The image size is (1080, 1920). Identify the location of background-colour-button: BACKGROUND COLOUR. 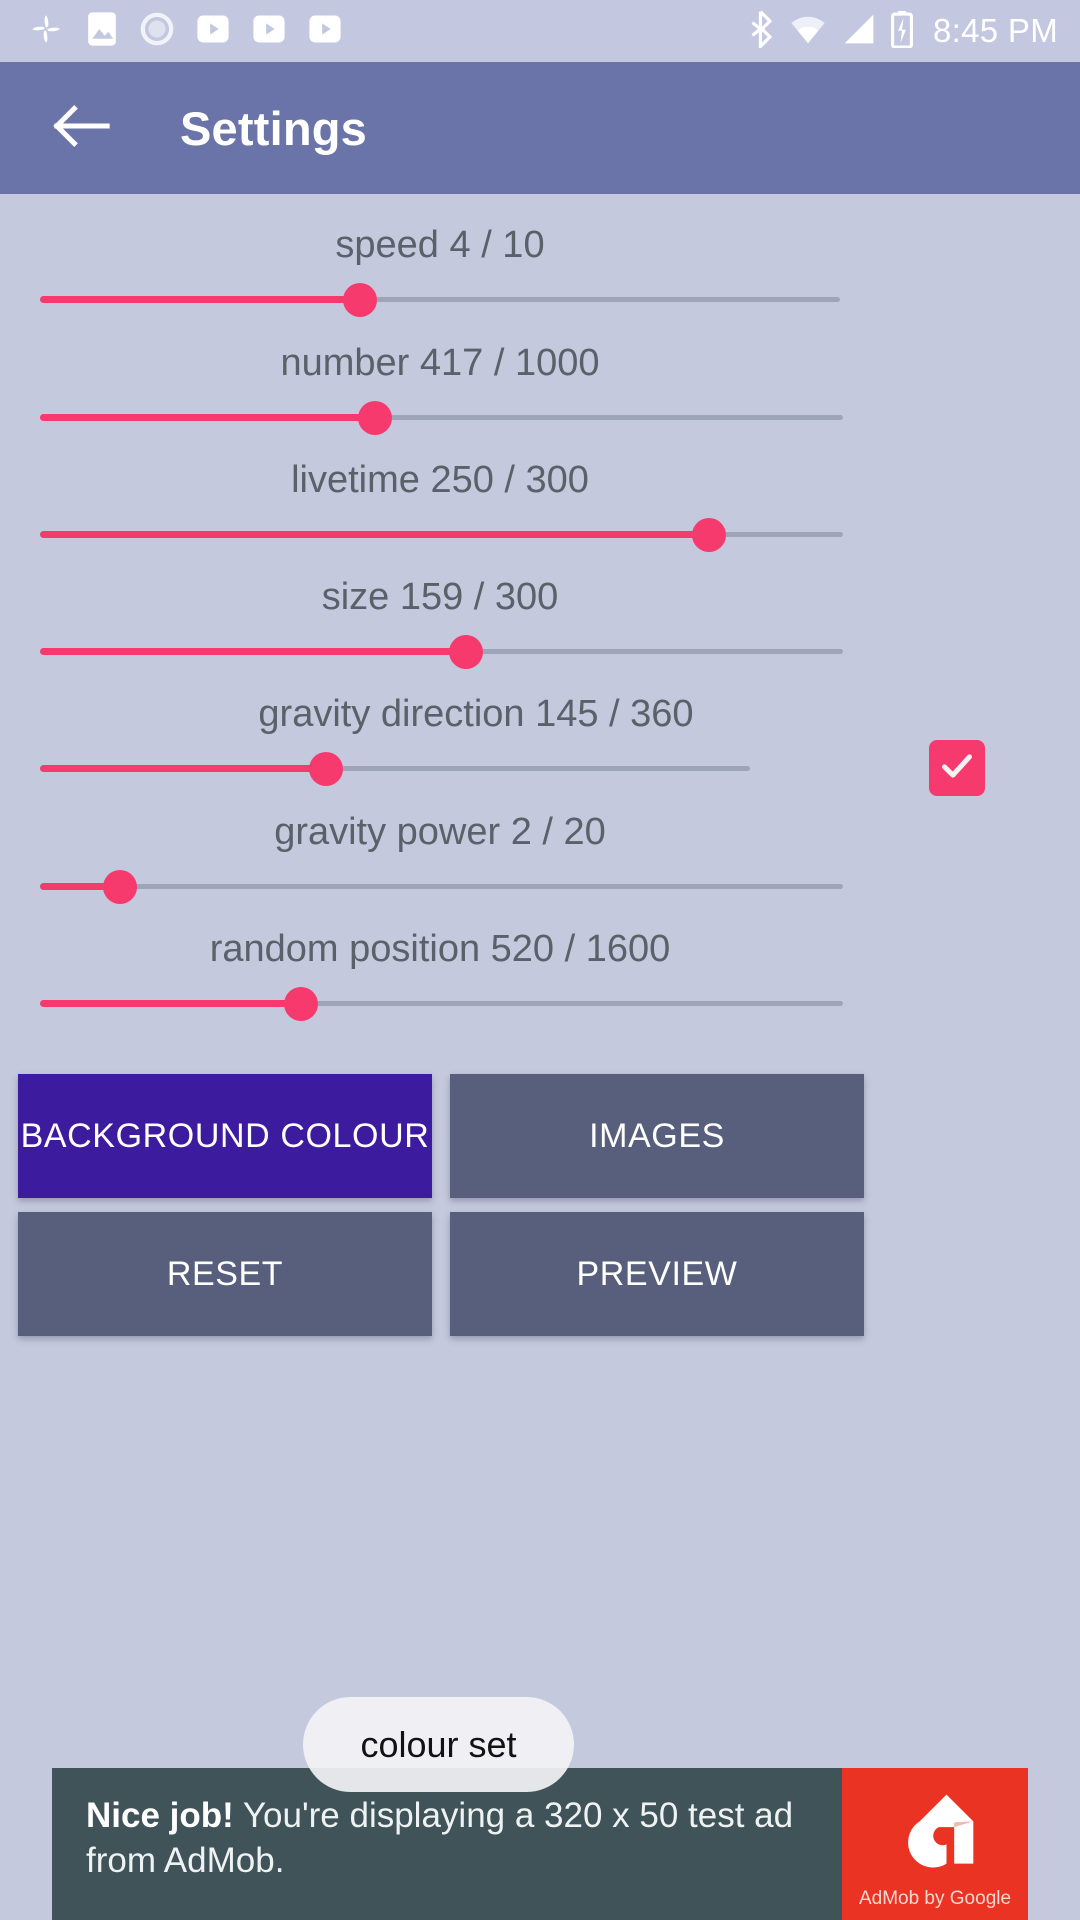
(225, 1136).